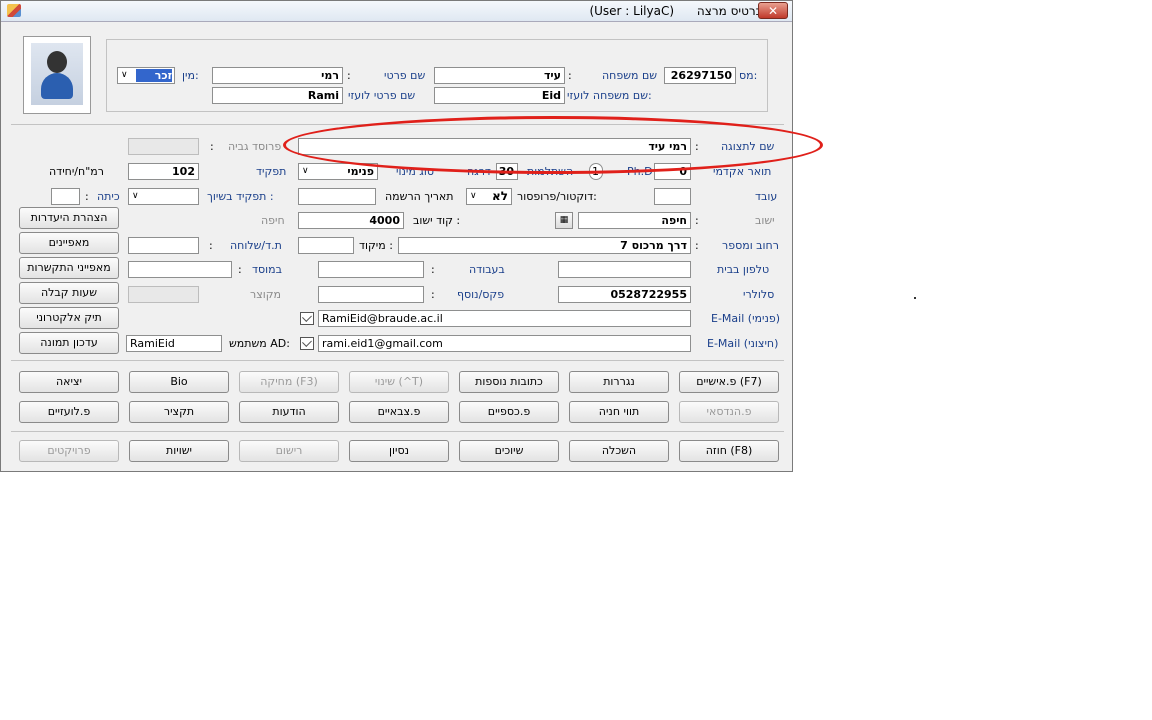 This screenshot has height=720, width=1152. I want to click on rank-label: רמ"ח/יחידה, so click(76, 171).